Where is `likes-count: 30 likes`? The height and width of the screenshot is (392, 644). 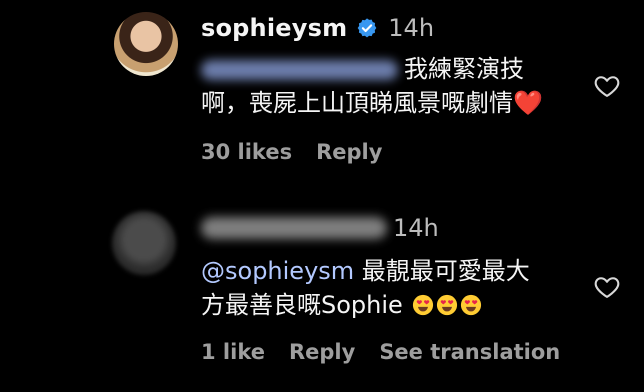 likes-count: 30 likes is located at coordinates (246, 152).